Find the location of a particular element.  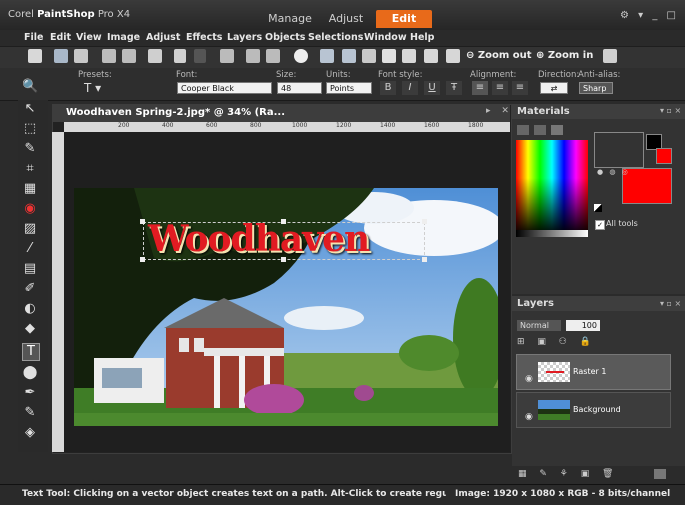

shape-tool-icon: ⬤ is located at coordinates (30, 373).